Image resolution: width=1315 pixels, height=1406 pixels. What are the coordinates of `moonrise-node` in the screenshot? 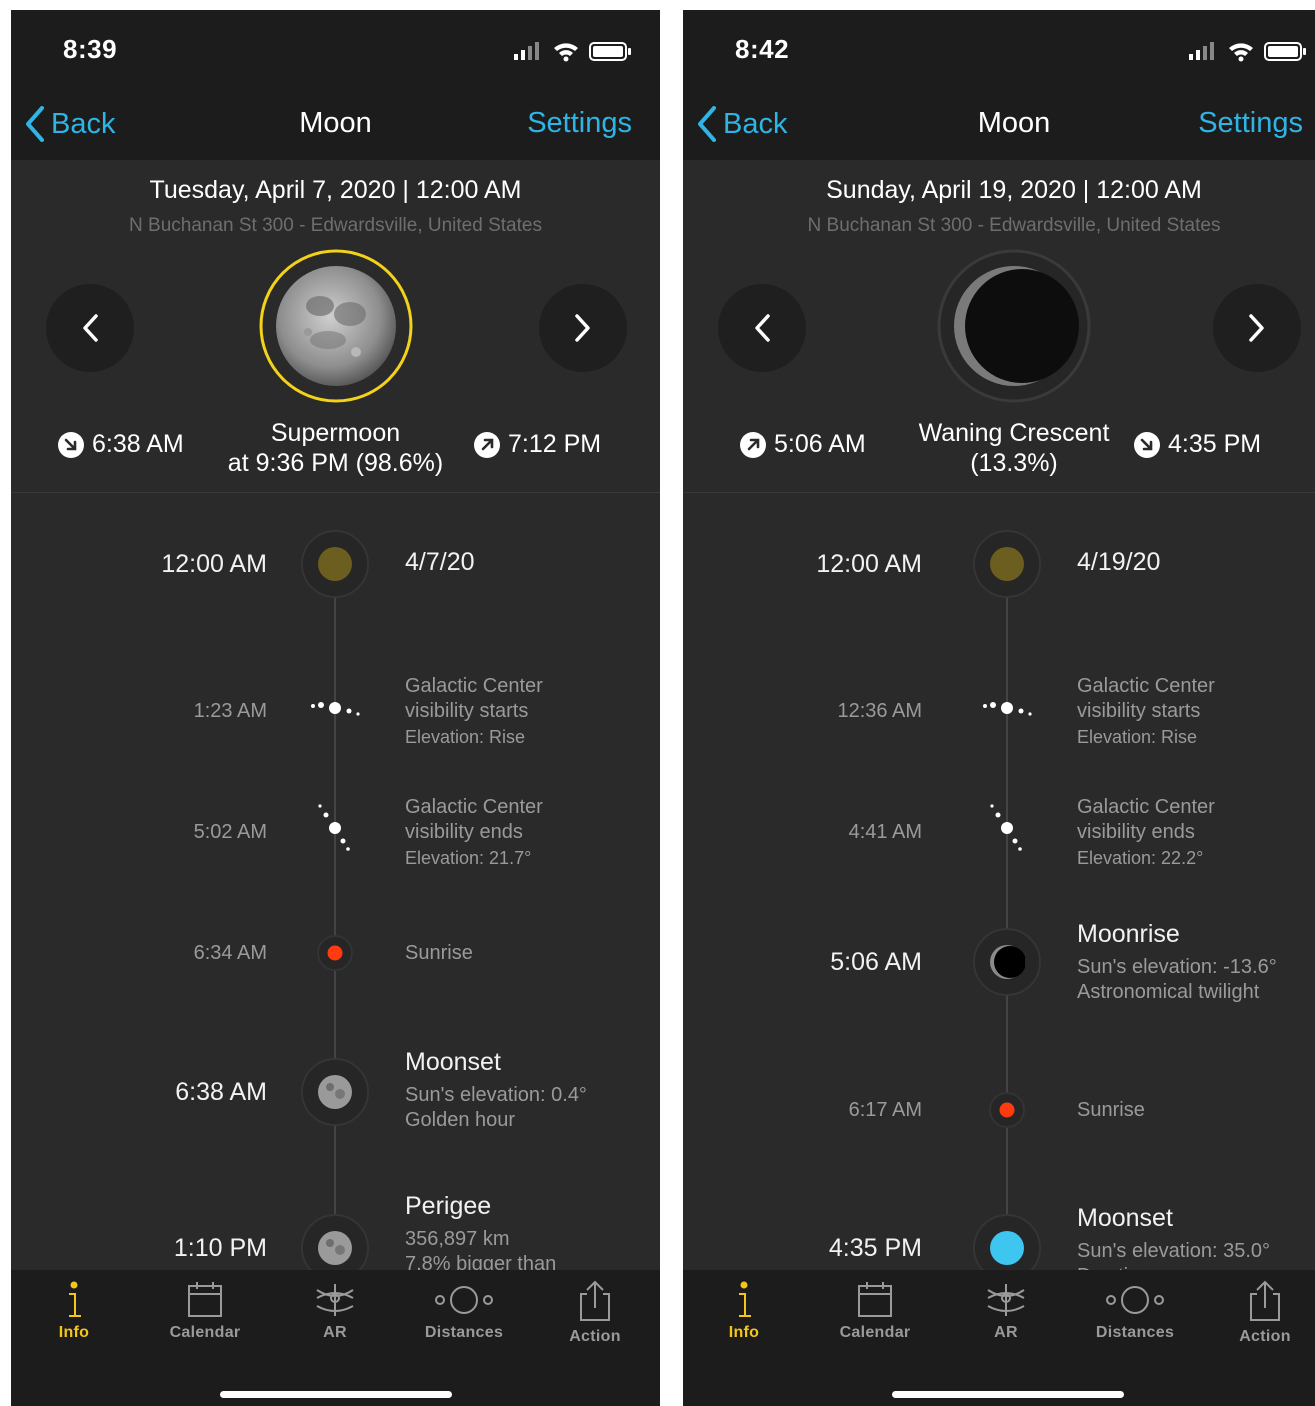 It's located at (1007, 962).